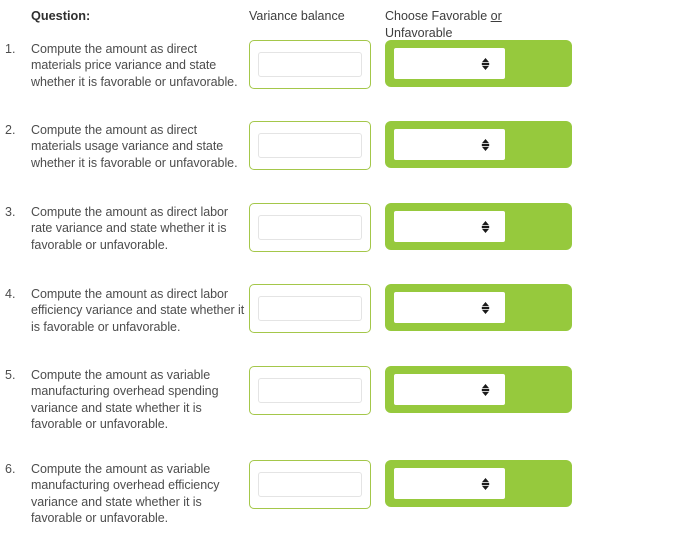 This screenshot has width=700, height=537. Describe the element at coordinates (10, 469) in the screenshot. I see `row-number: 6.` at that location.